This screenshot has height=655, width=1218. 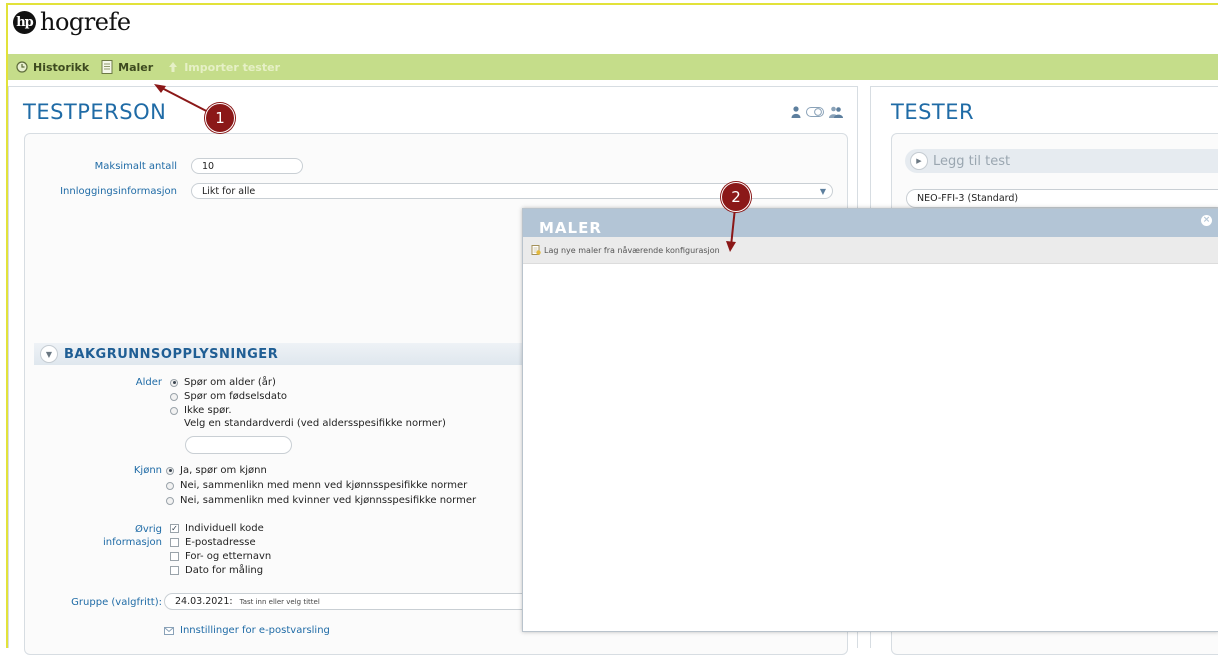 I want to click on annotation-marker-2: 2, so click(x=736, y=197).